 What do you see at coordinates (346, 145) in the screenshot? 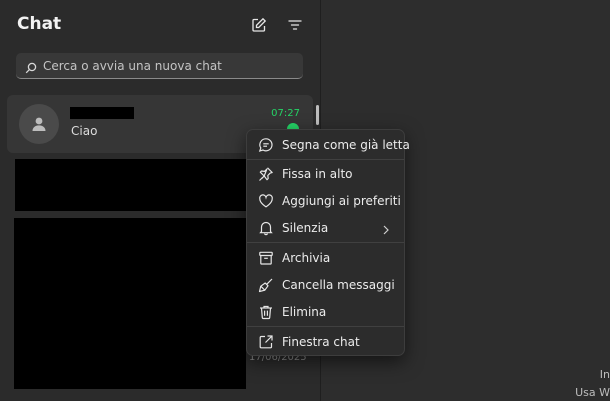
I see `menu-item-label: Segna come già letta` at bounding box center [346, 145].